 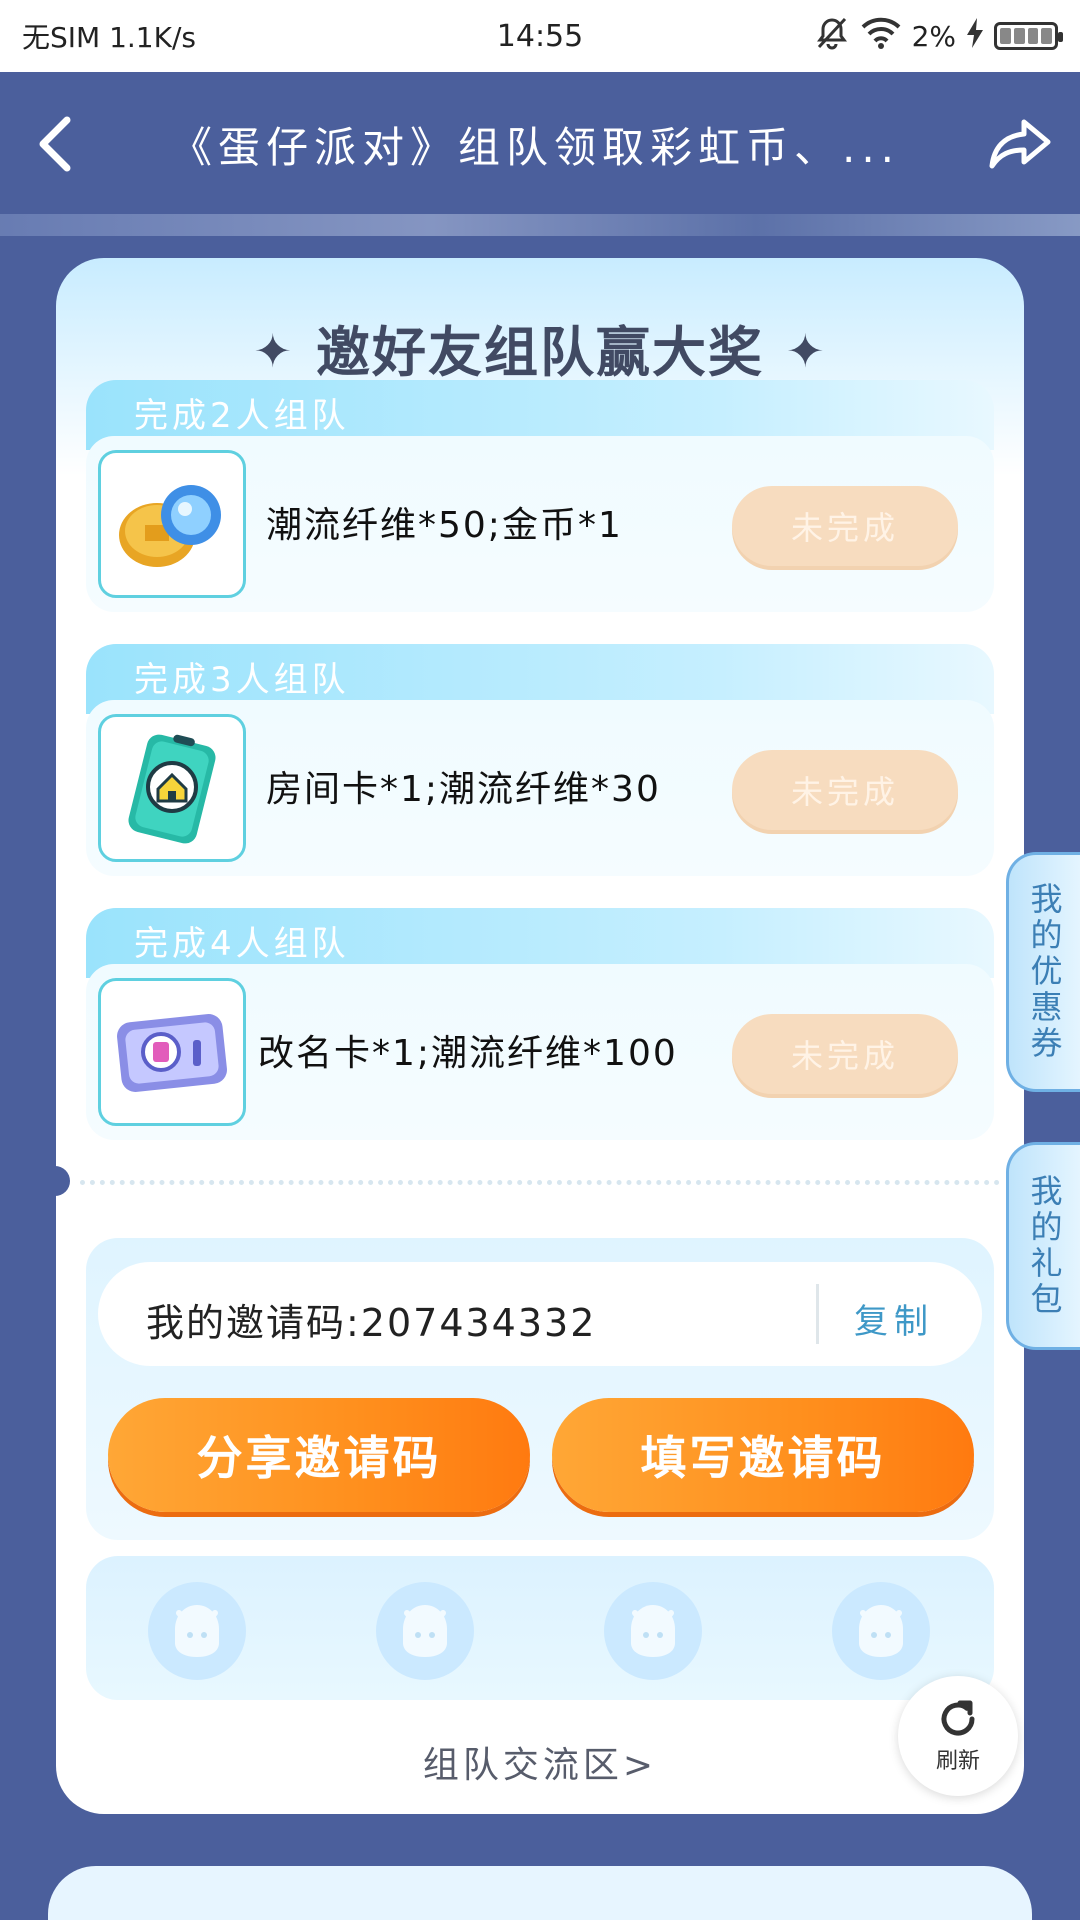 I want to click on task-item: 完成3人组队 房间卡*1;潮流纤维*30 未完成, so click(x=540, y=760).